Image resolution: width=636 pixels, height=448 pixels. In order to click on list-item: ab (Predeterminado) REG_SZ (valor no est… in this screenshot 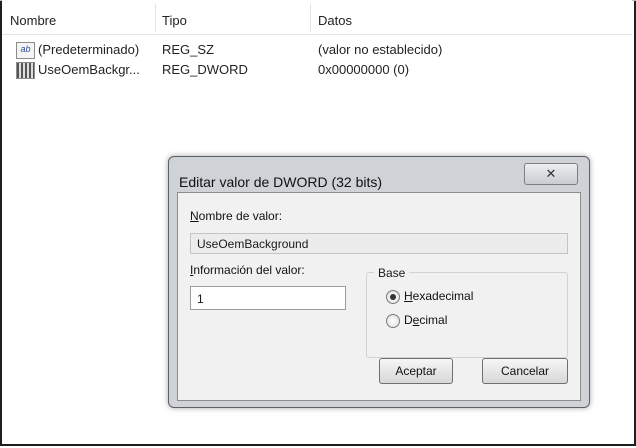, I will do `click(317, 50)`.